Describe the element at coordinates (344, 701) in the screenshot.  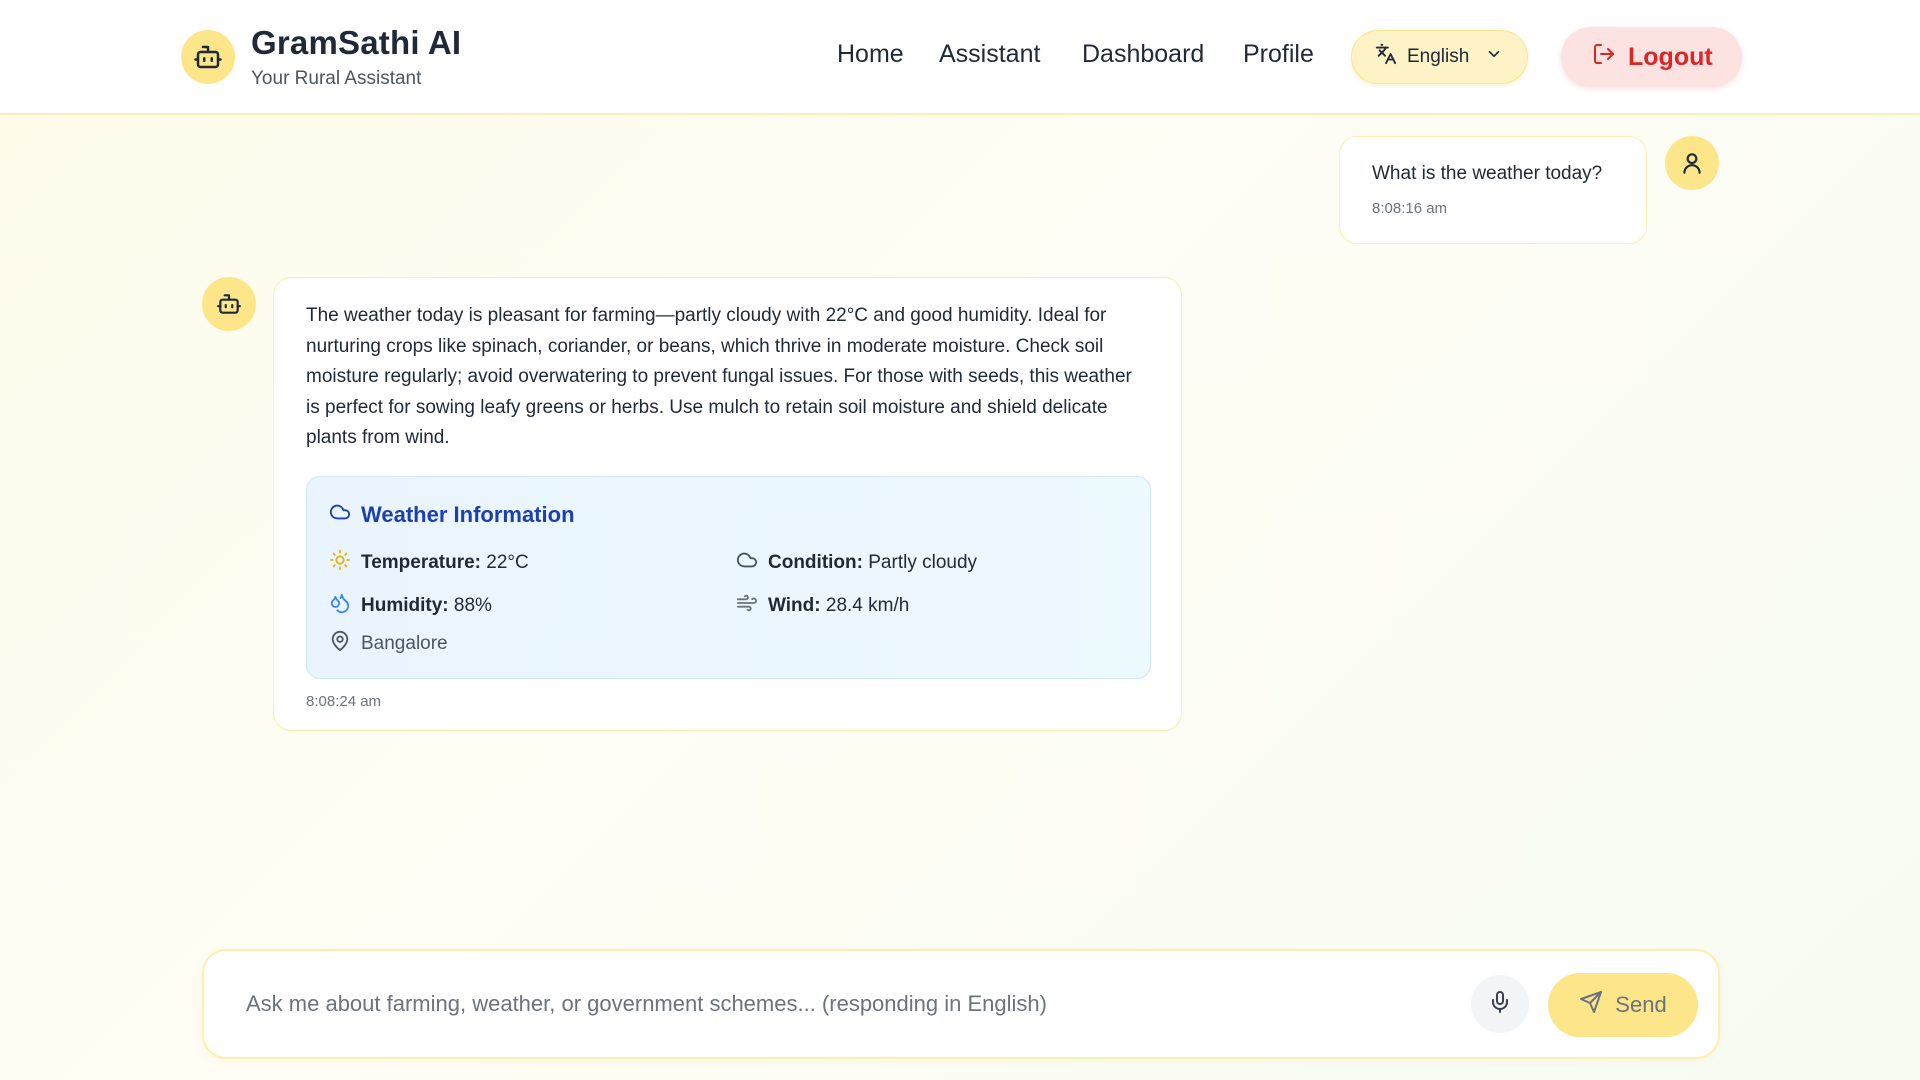
I see `bot-message-time: 8:08:24 am` at that location.